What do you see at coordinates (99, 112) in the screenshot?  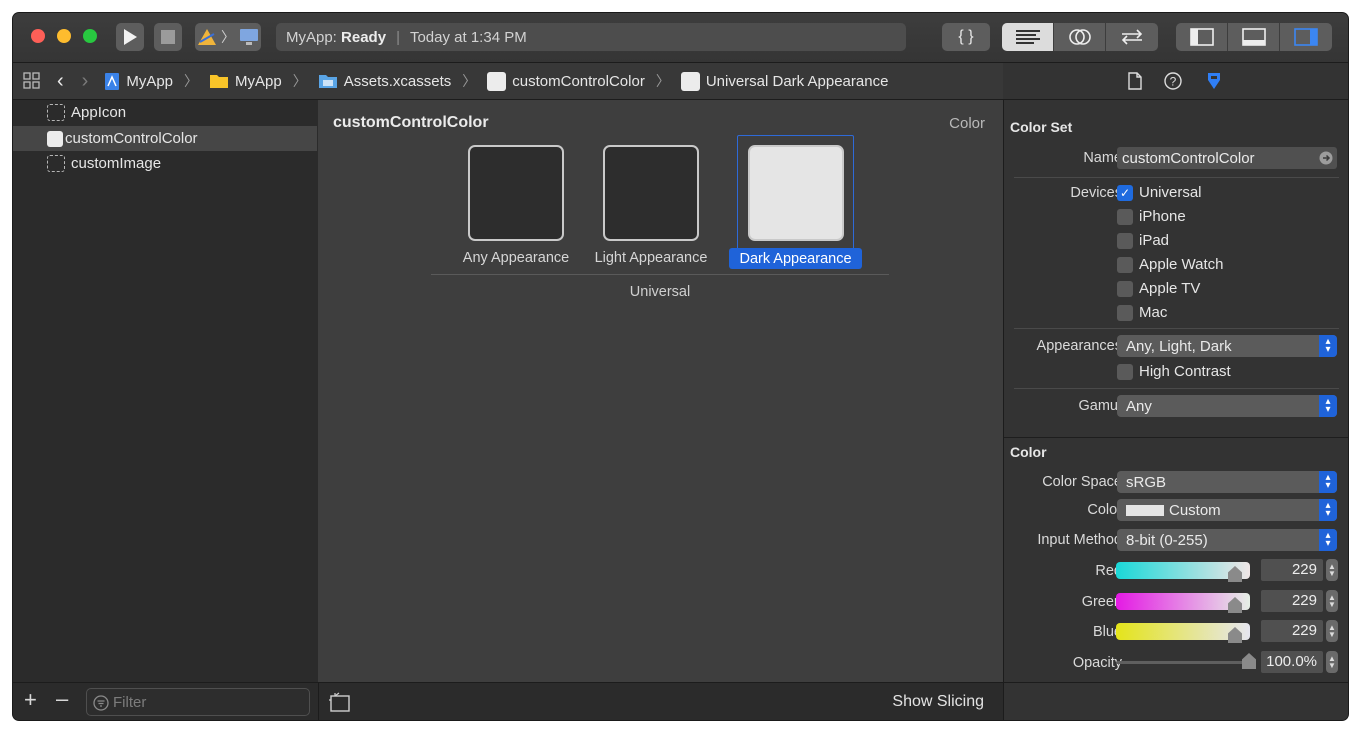 I see `list-item-label: AppIcon` at bounding box center [99, 112].